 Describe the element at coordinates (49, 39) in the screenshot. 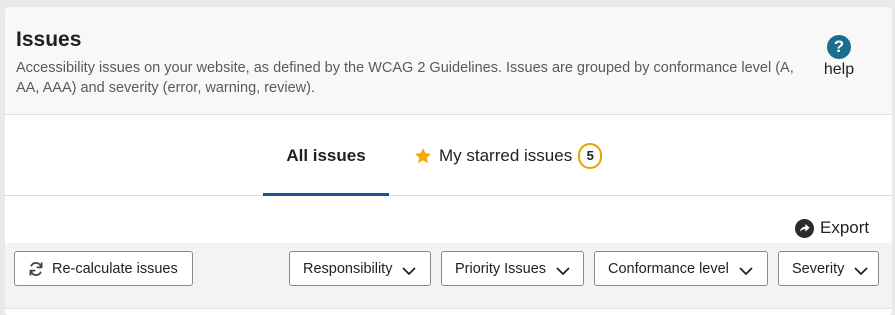

I see `page-title: Issues` at that location.